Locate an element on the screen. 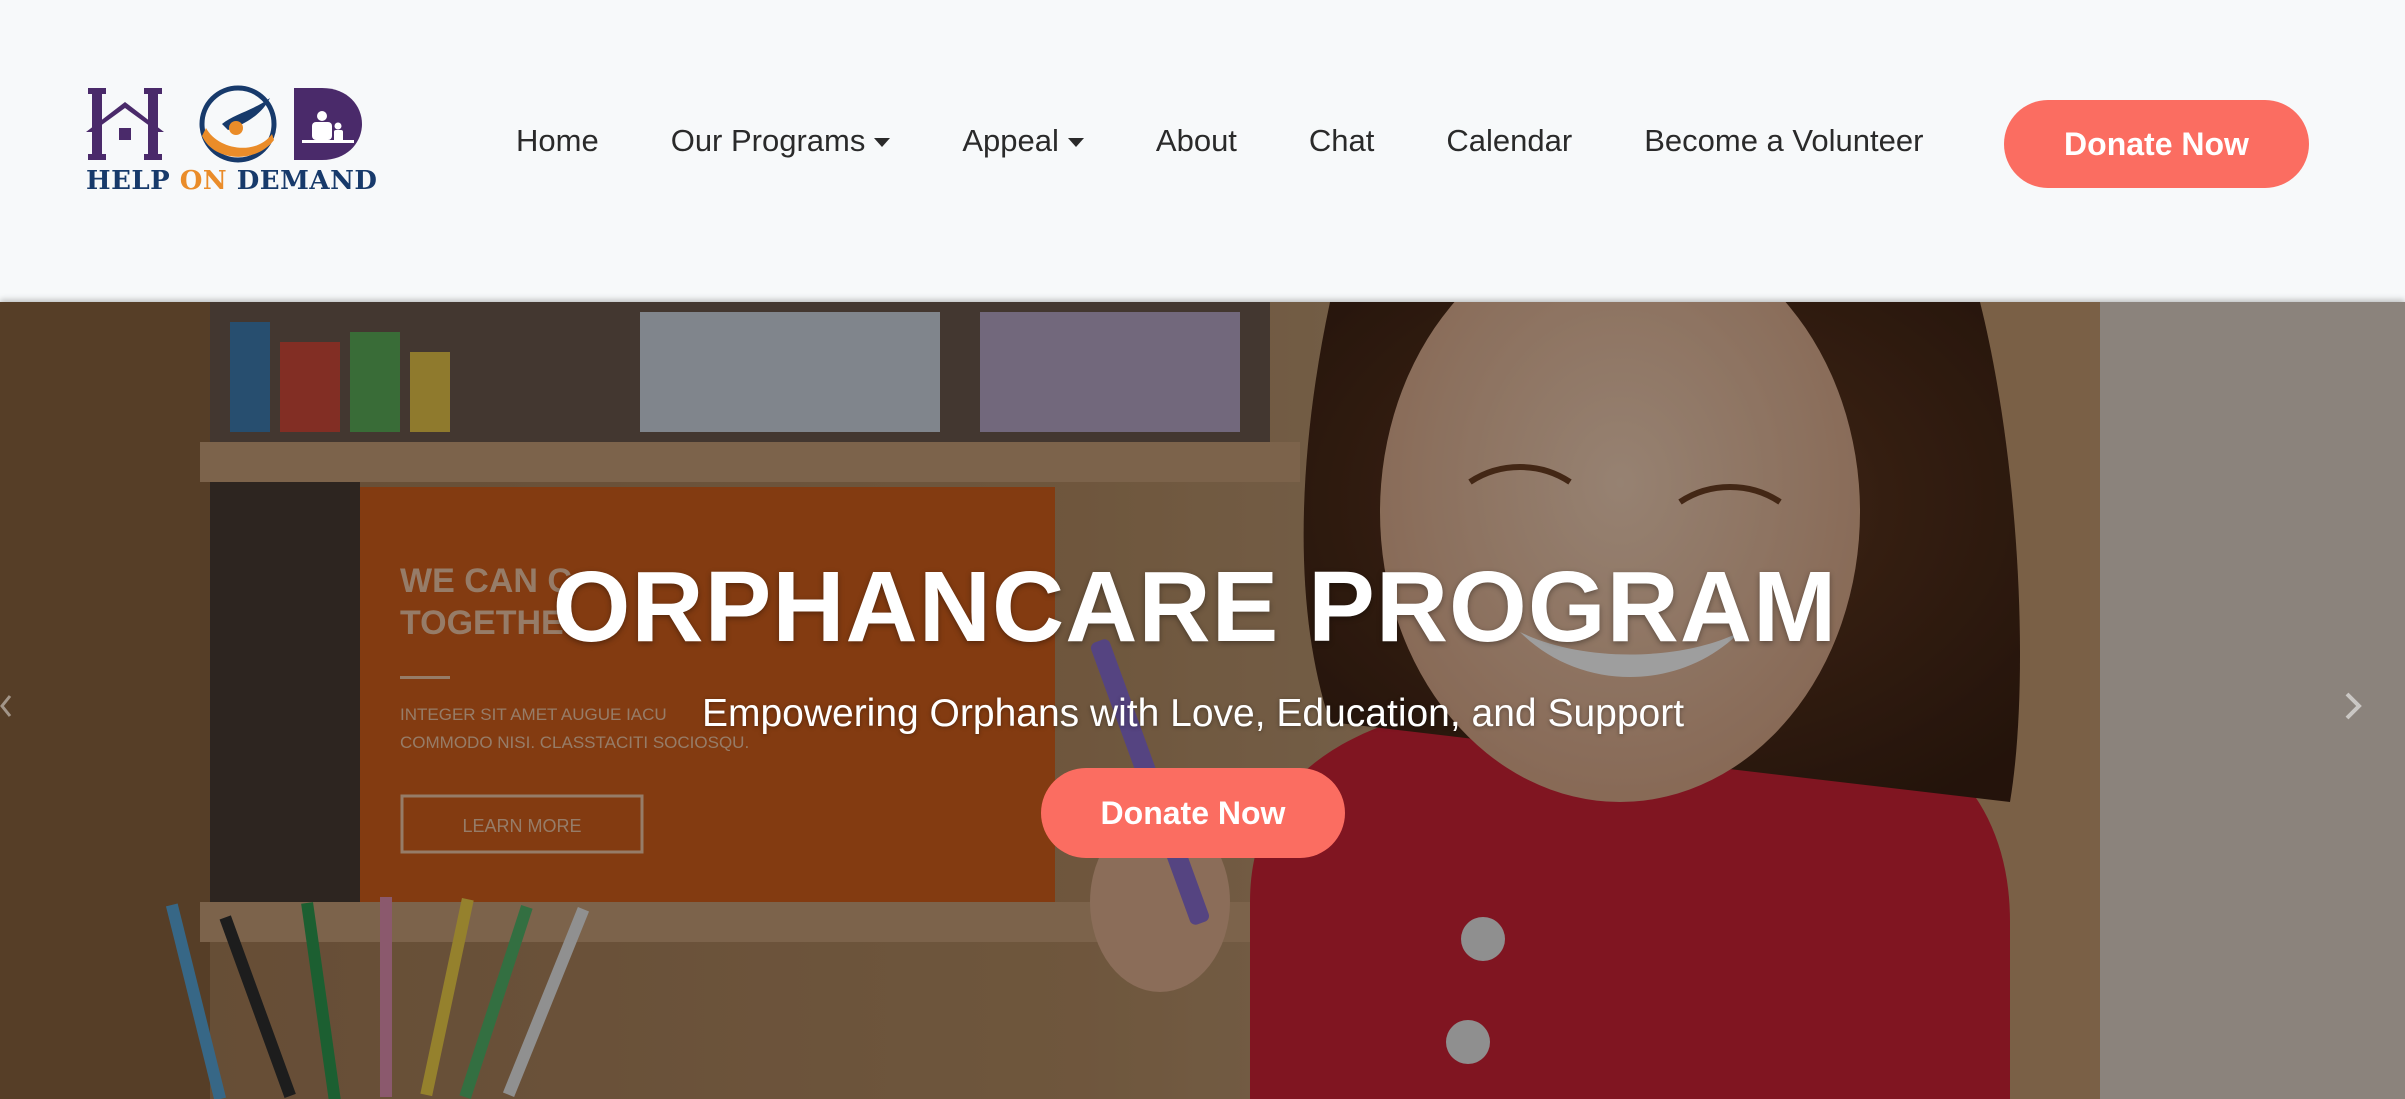 Image resolution: width=2405 pixels, height=1099 pixels. nav-item-label: Home is located at coordinates (557, 140).